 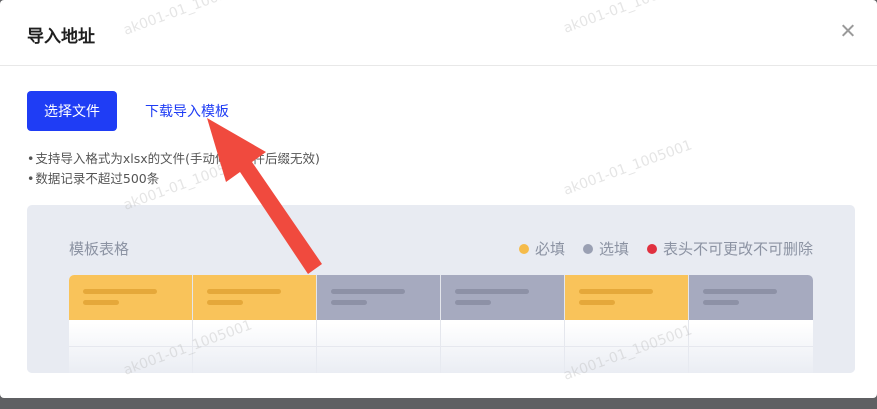 What do you see at coordinates (99, 249) in the screenshot?
I see `template-preview-title: 模板表格` at bounding box center [99, 249].